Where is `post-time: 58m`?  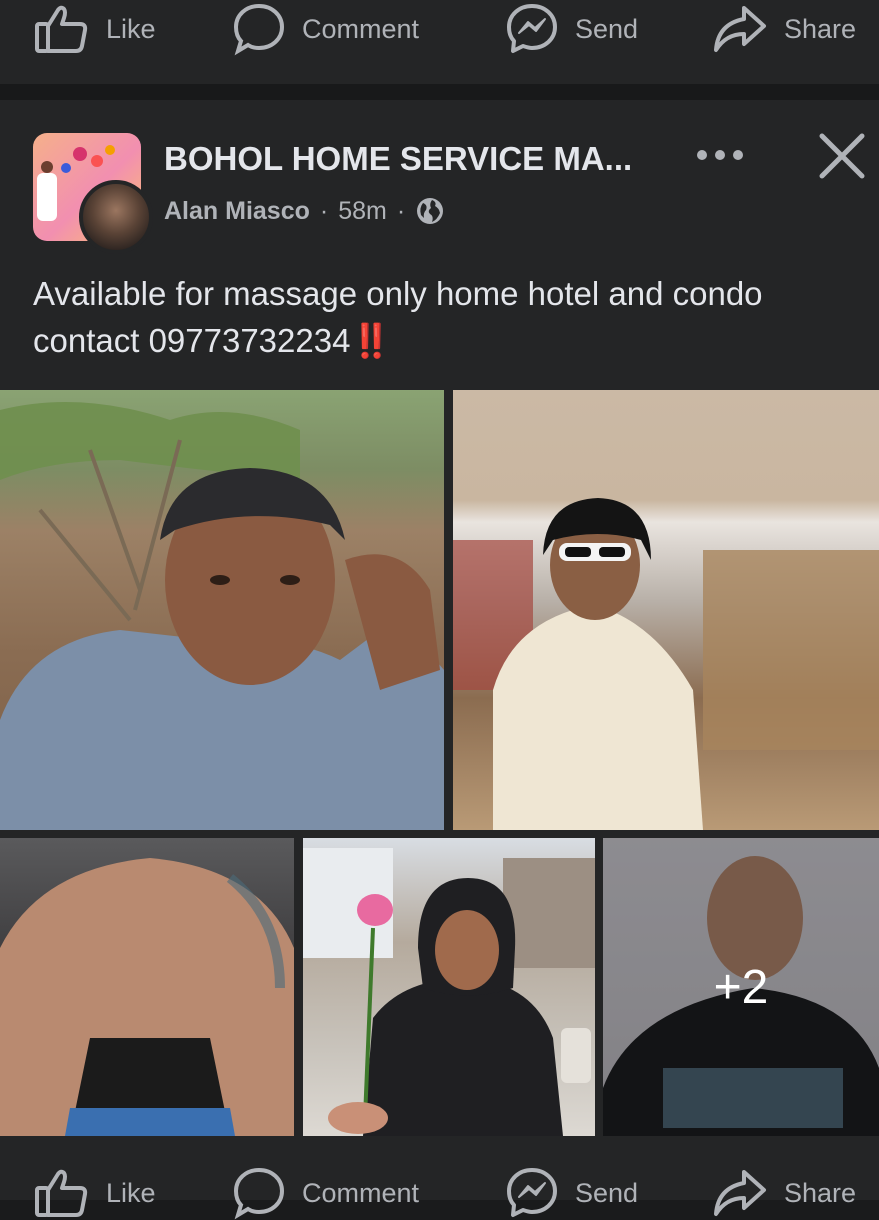 post-time: 58m is located at coordinates (362, 211).